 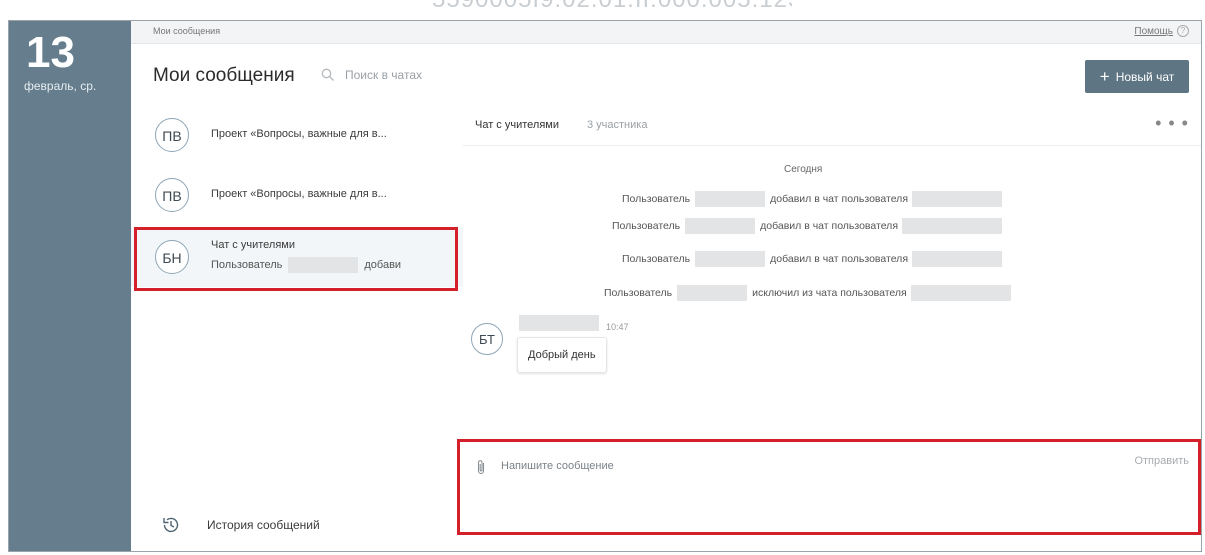 I want to click on date-day: 13, so click(x=50, y=52).